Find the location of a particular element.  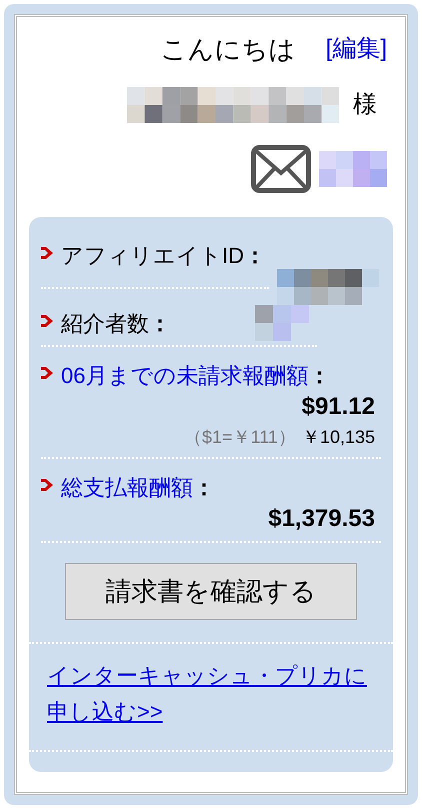

honorific-text: 様 is located at coordinates (365, 105).